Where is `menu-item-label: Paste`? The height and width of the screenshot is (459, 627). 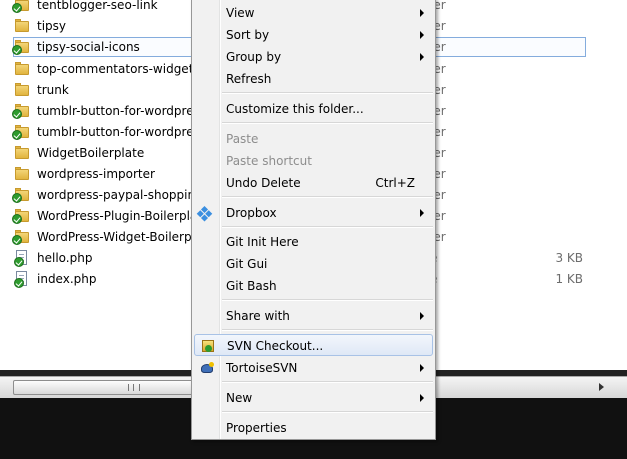 menu-item-label: Paste is located at coordinates (242, 139).